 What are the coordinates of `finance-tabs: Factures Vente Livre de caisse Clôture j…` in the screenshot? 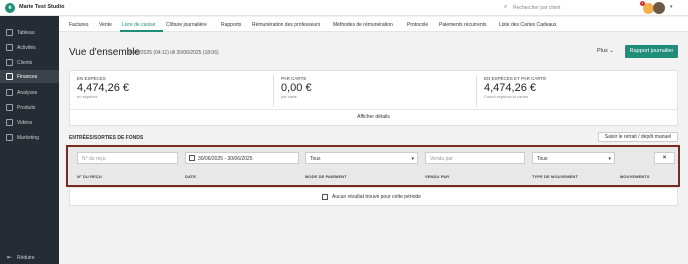 It's located at (373, 24).